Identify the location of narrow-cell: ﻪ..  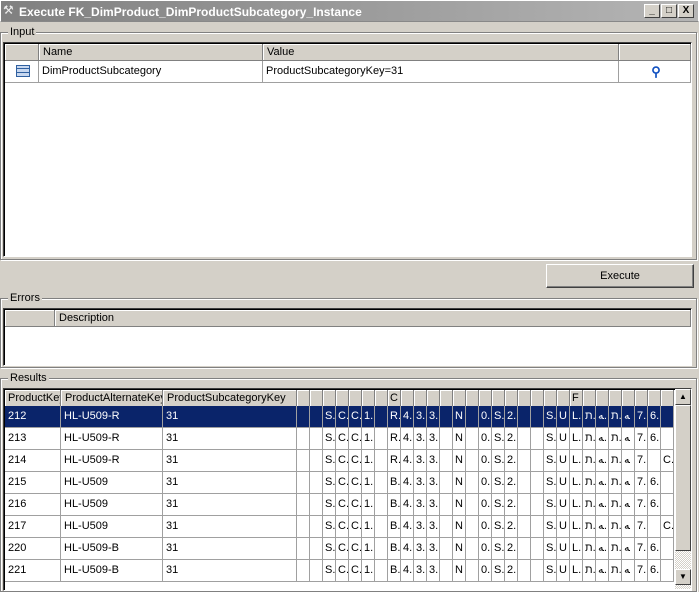
(602, 549).